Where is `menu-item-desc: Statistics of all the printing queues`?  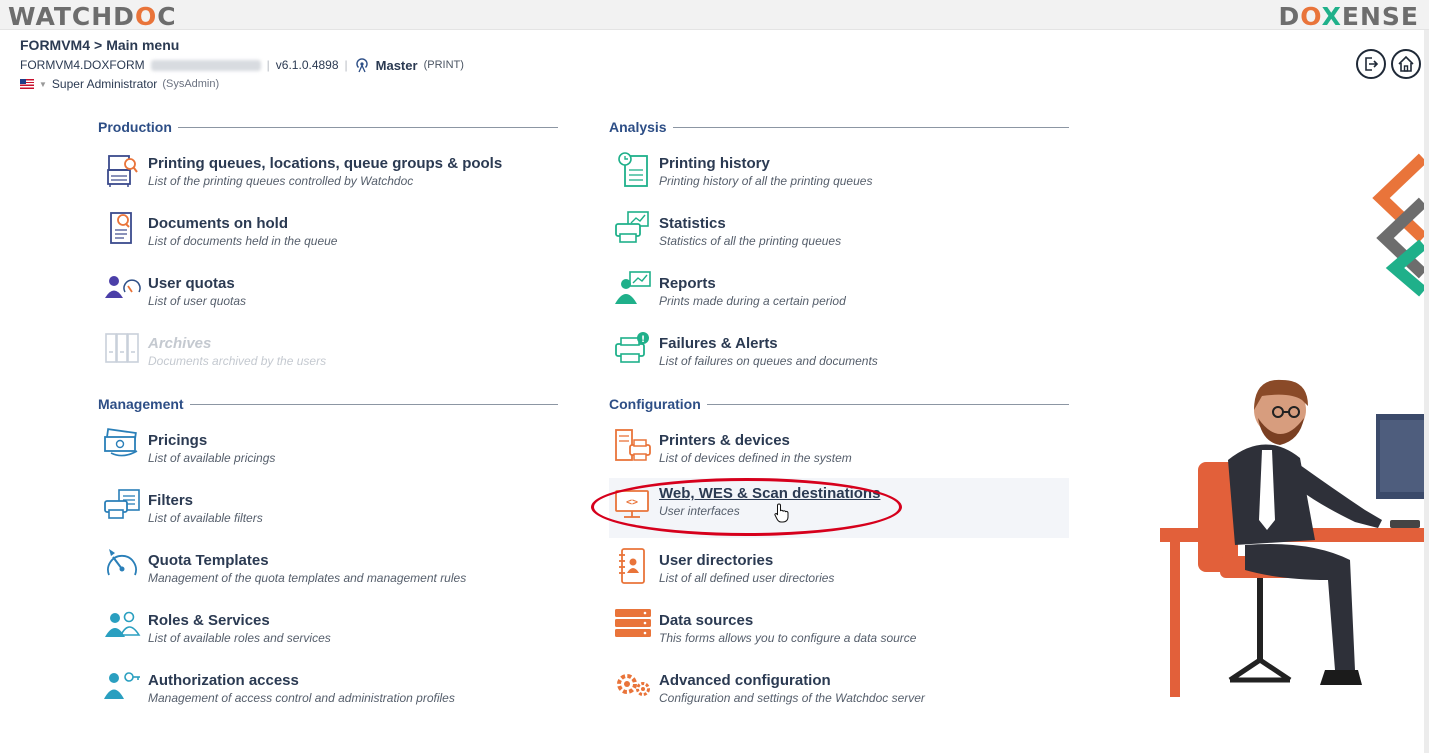 menu-item-desc: Statistics of all the printing queues is located at coordinates (750, 241).